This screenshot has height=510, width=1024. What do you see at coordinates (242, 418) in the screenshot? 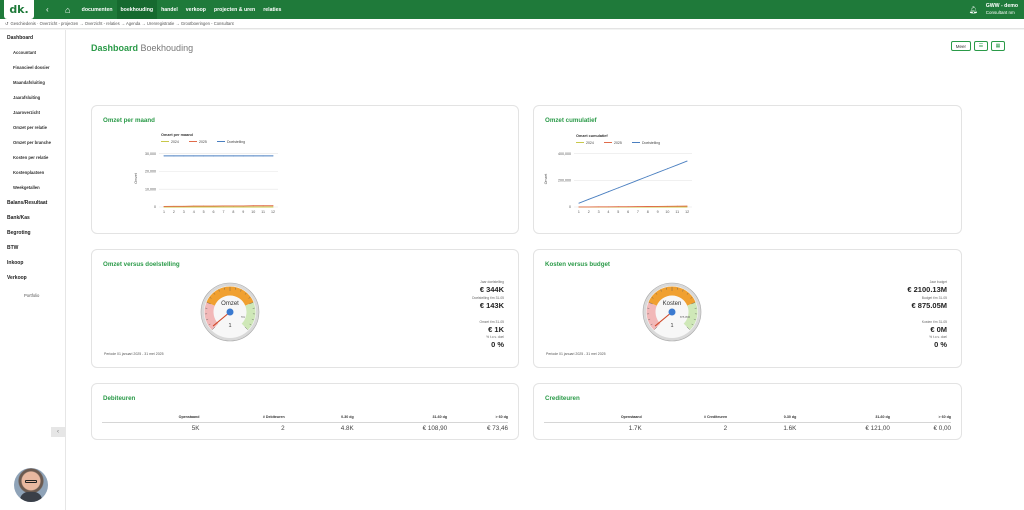
I see `column-header: # Debiteuren` at bounding box center [242, 418].